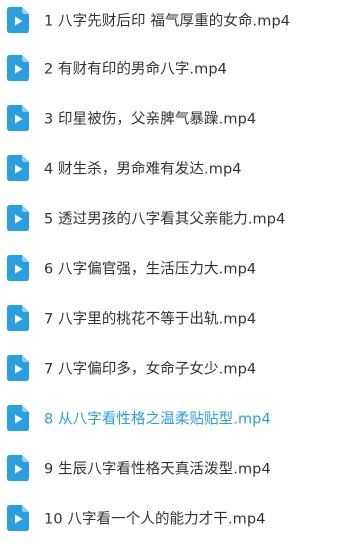  Describe the element at coordinates (150, 119) in the screenshot. I see `file-name: 3 印星被伤，父亲脾气暴躁.mp4` at that location.